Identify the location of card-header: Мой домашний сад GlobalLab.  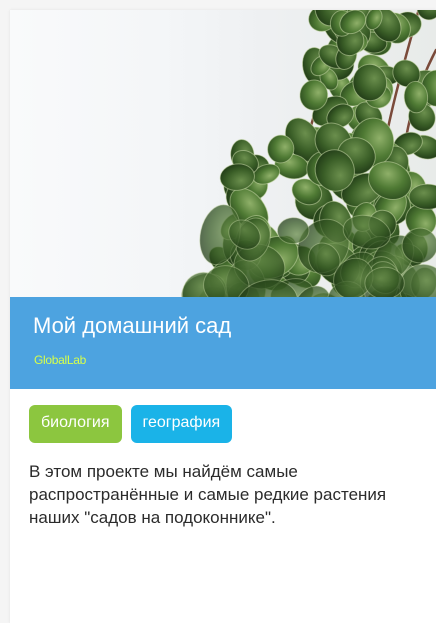
(223, 343).